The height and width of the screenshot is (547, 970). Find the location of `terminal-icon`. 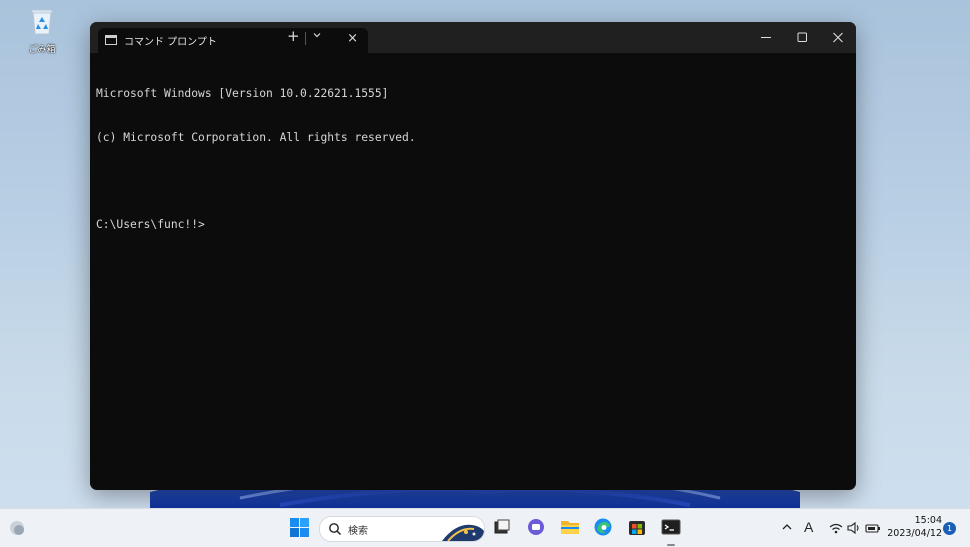

terminal-icon is located at coordinates (671, 527).